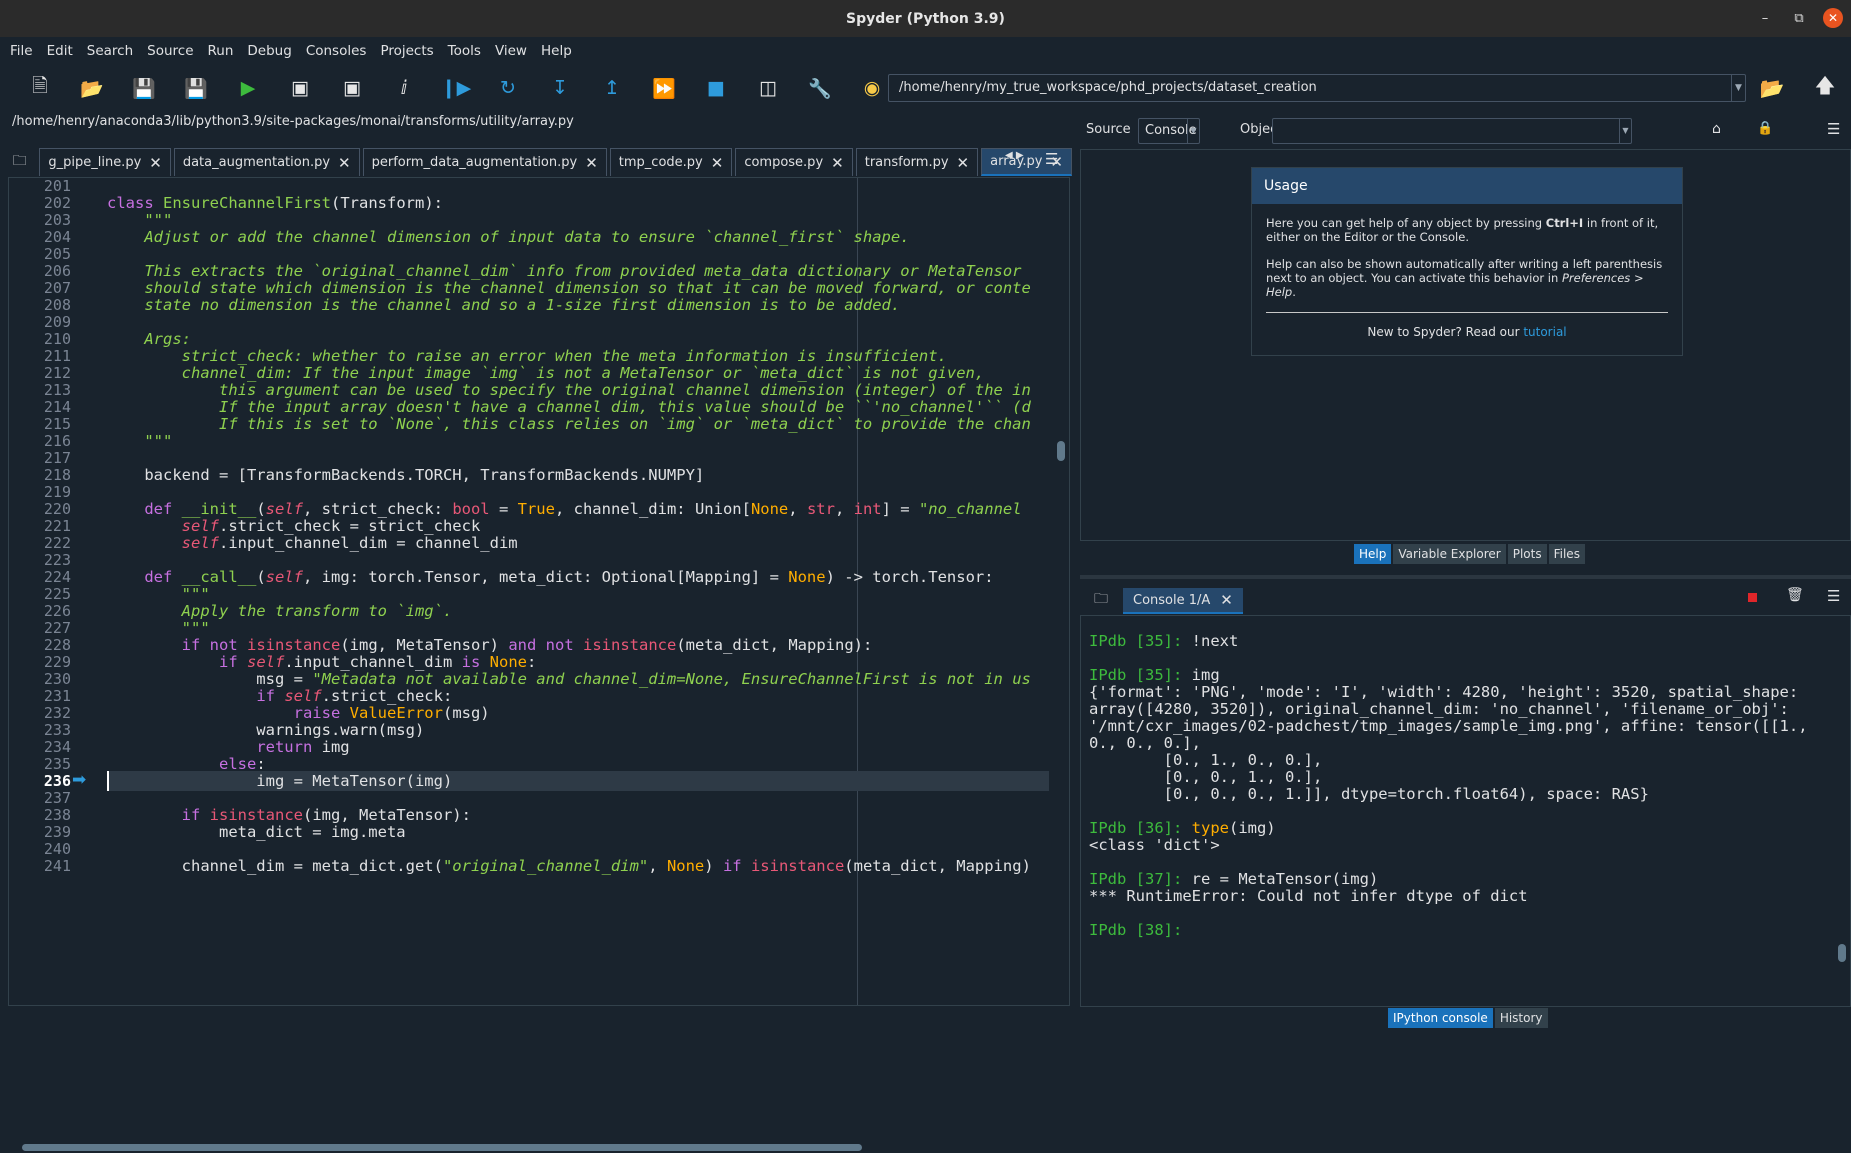 The width and height of the screenshot is (1851, 1153). I want to click on minimize-button: –, so click(1765, 18).